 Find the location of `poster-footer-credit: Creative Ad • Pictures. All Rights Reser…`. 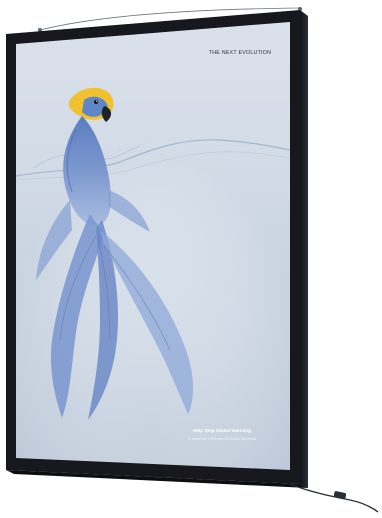

poster-footer-credit: Creative Ad • Pictures. All Rights Reser… is located at coordinates (222, 439).